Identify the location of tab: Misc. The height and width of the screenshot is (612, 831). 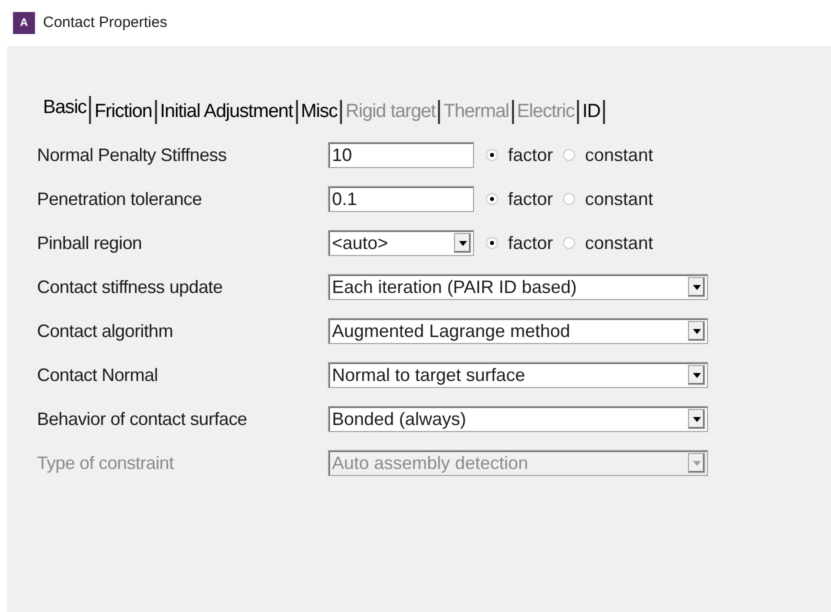
(320, 112).